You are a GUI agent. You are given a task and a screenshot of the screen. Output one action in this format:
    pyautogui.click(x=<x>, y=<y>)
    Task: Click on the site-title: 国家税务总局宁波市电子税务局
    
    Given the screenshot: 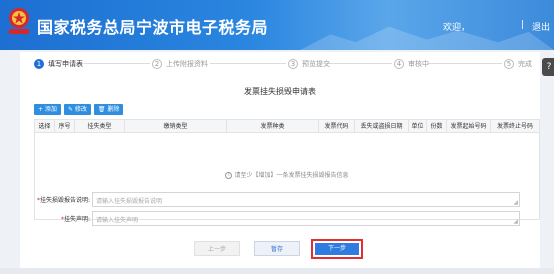 What is the action you would take?
    pyautogui.click(x=153, y=27)
    